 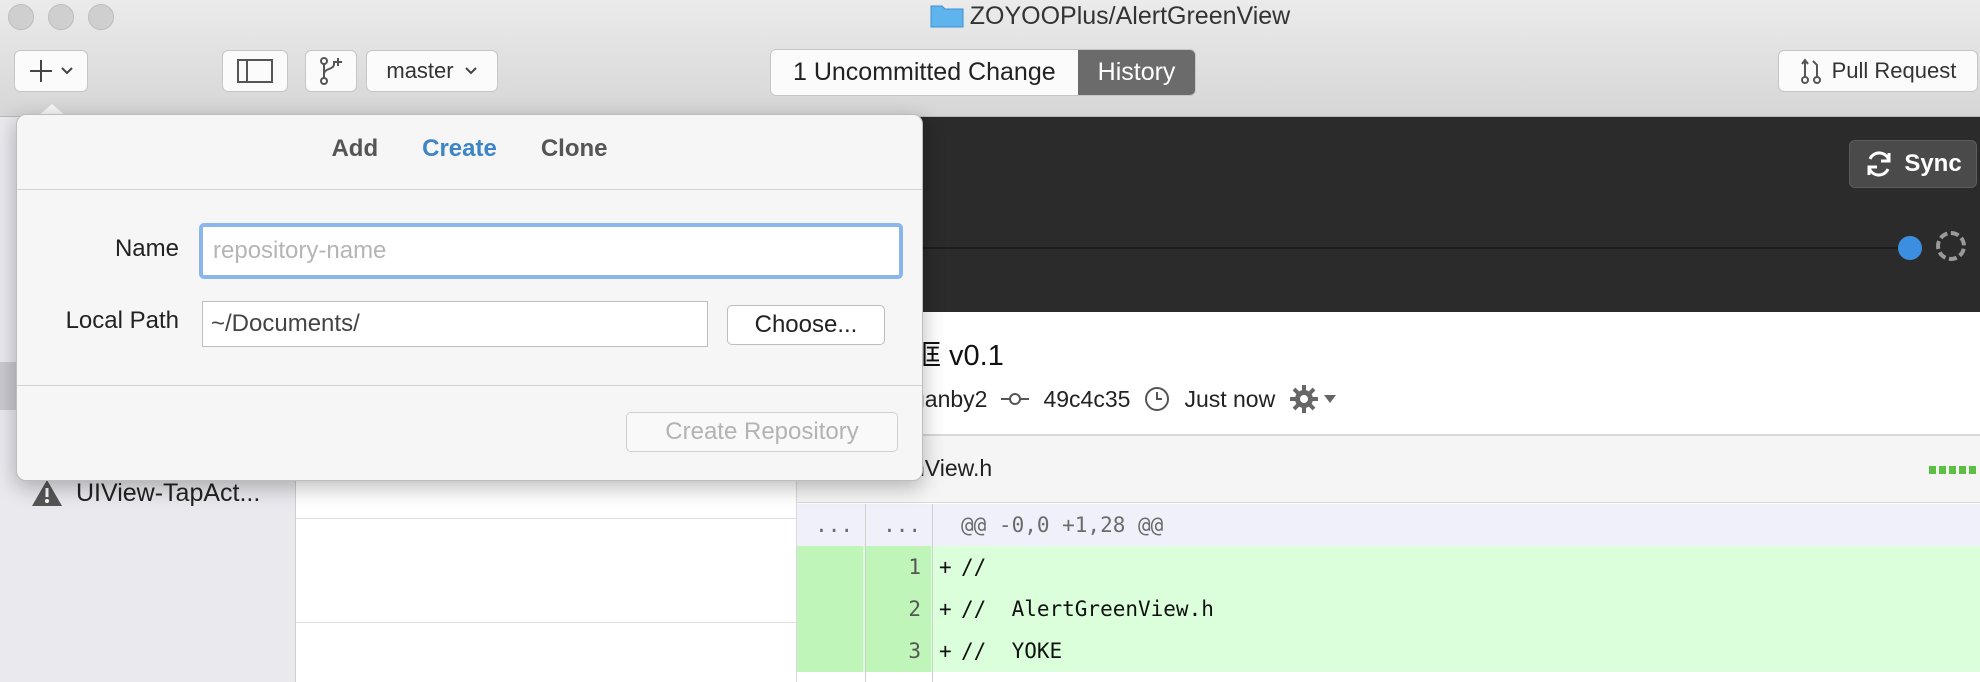 I want to click on branch-selector: master, so click(x=432, y=71).